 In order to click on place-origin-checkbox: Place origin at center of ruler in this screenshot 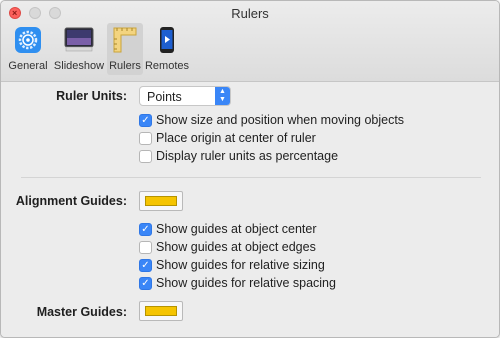, I will do `click(227, 138)`.